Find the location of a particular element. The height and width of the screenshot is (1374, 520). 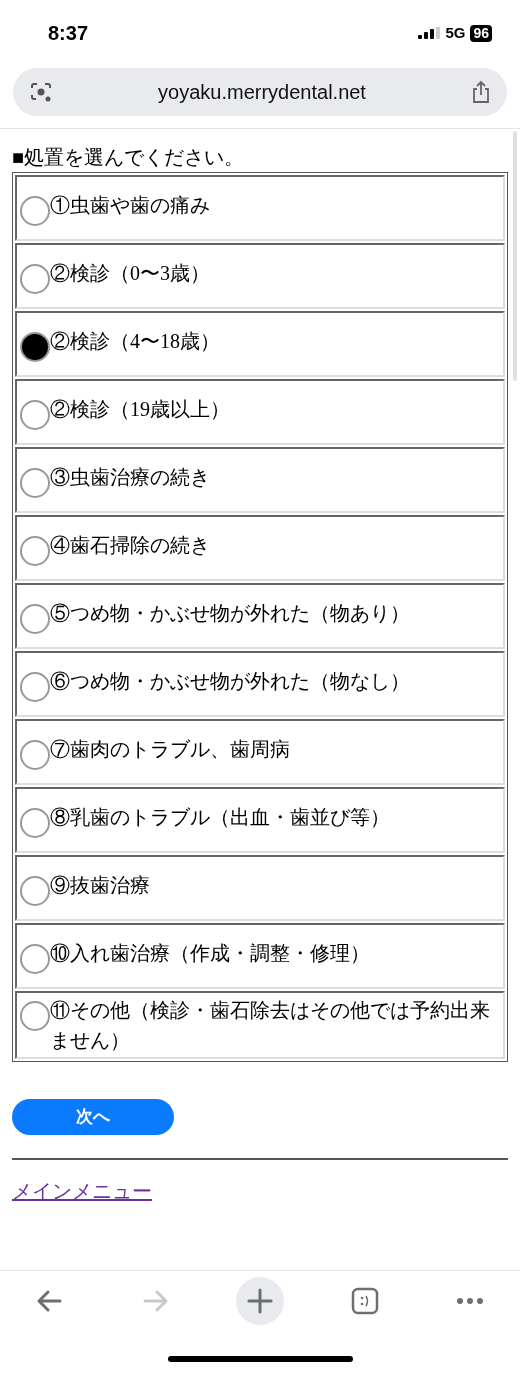

option-label: ④歯石掃除の続き is located at coordinates (130, 545).